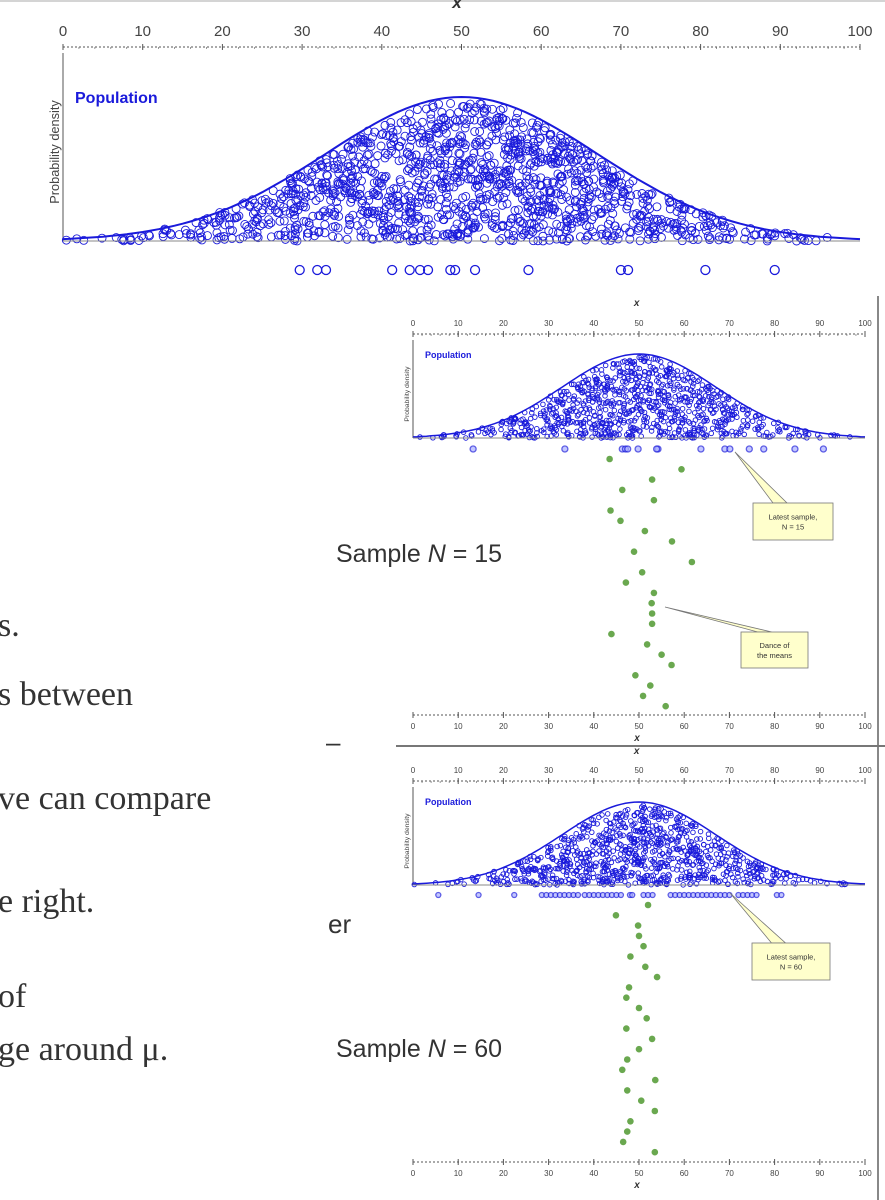 The width and height of the screenshot is (885, 1200). What do you see at coordinates (419, 1049) in the screenshot?
I see `sample-size-label: Sample N = 60` at bounding box center [419, 1049].